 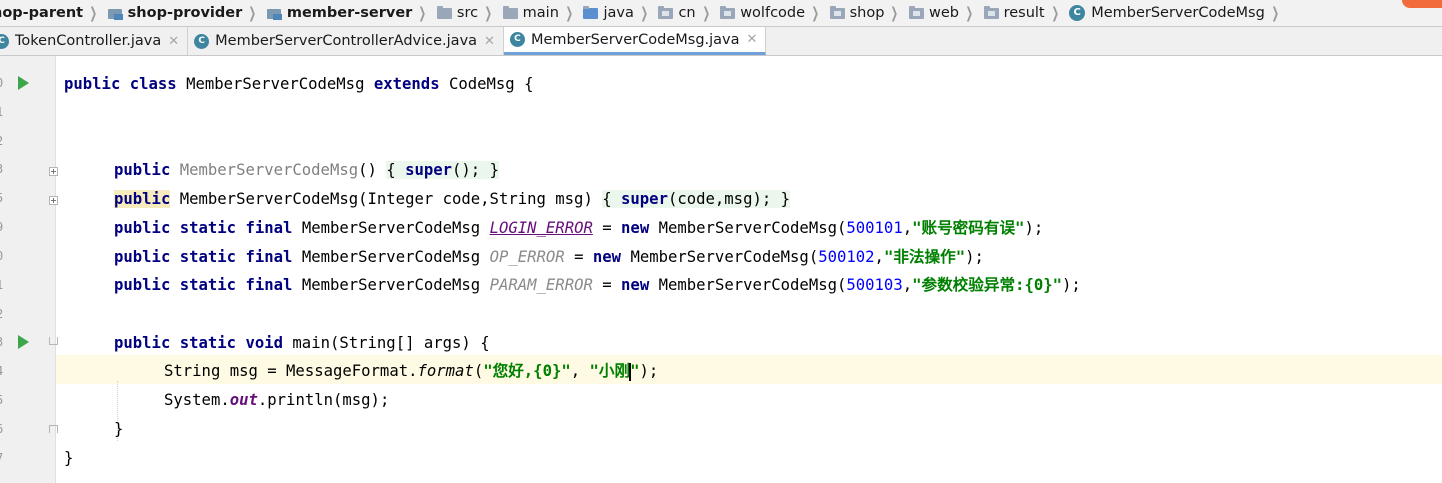 I want to click on breadcrumb-item-hop-parent: hop-parent, so click(x=43, y=13).